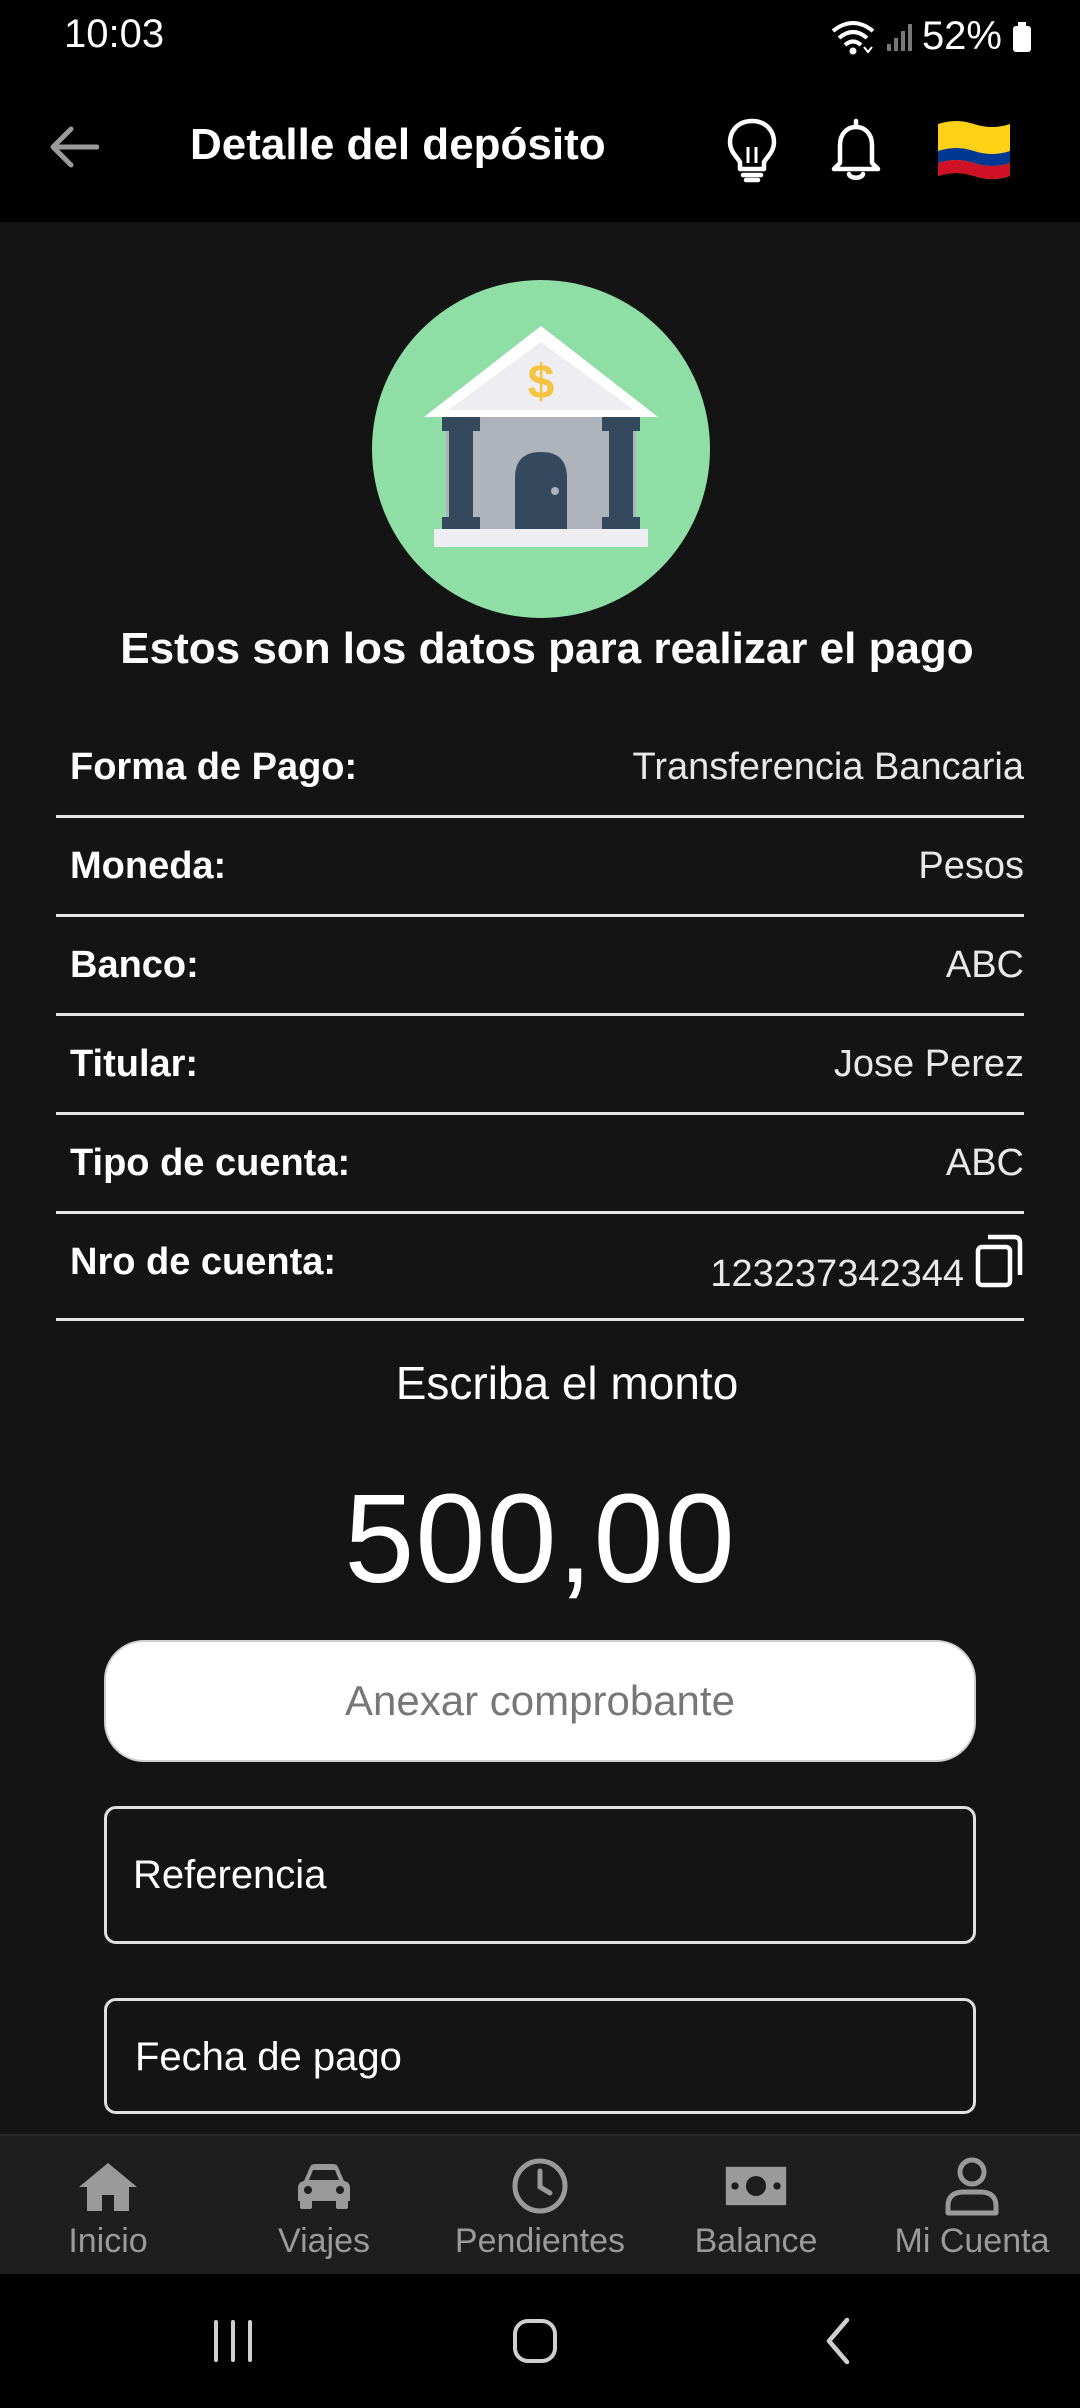 The height and width of the screenshot is (2408, 1080). What do you see at coordinates (756, 2186) in the screenshot?
I see `cash-icon` at bounding box center [756, 2186].